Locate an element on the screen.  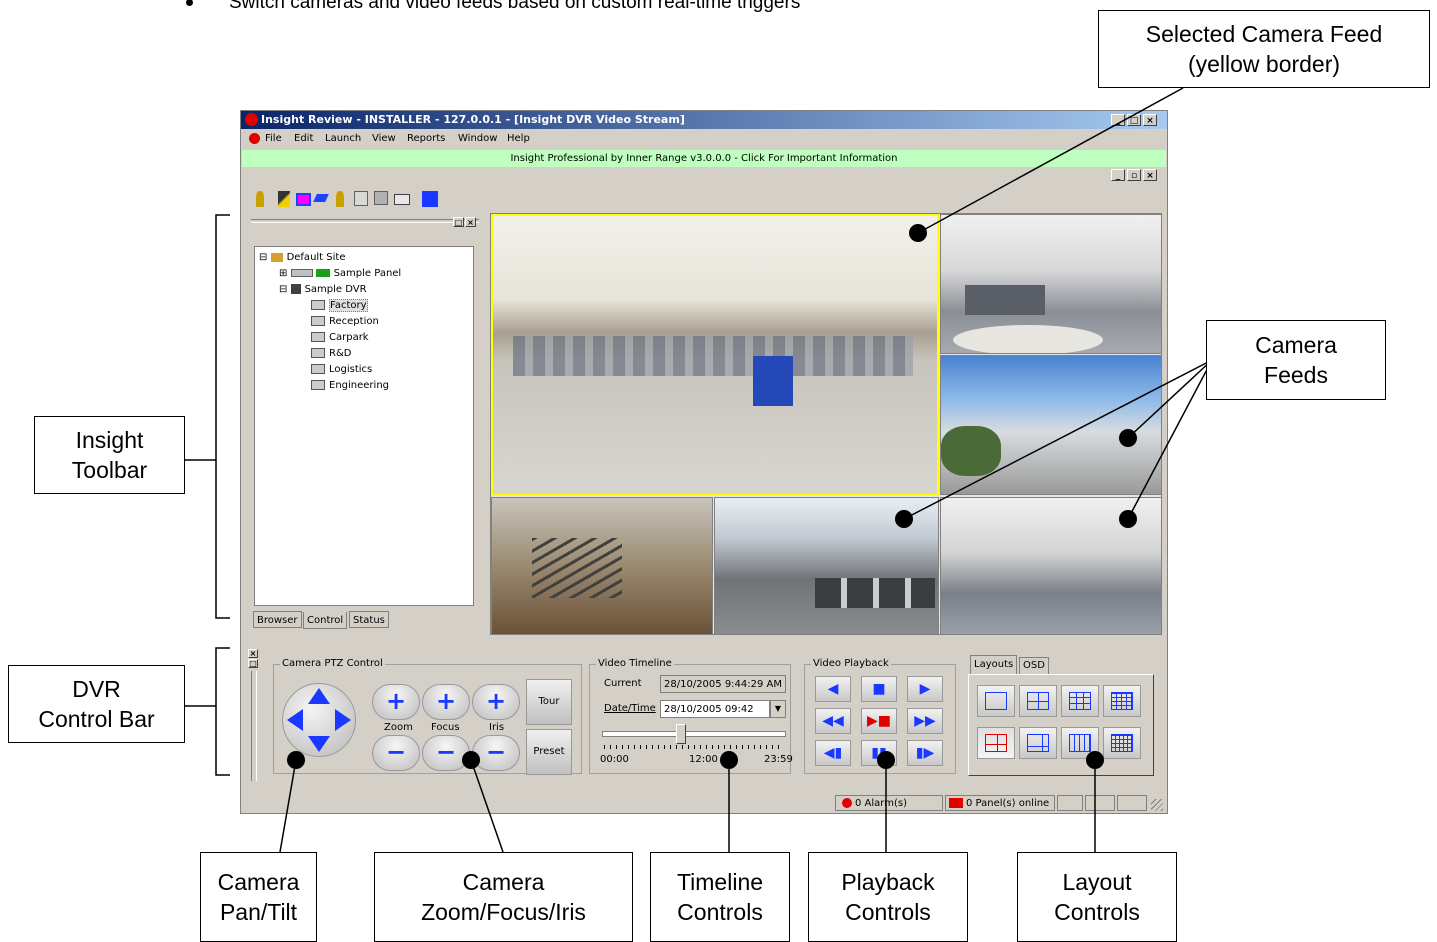
close-button: × is located at coordinates (1150, 120).